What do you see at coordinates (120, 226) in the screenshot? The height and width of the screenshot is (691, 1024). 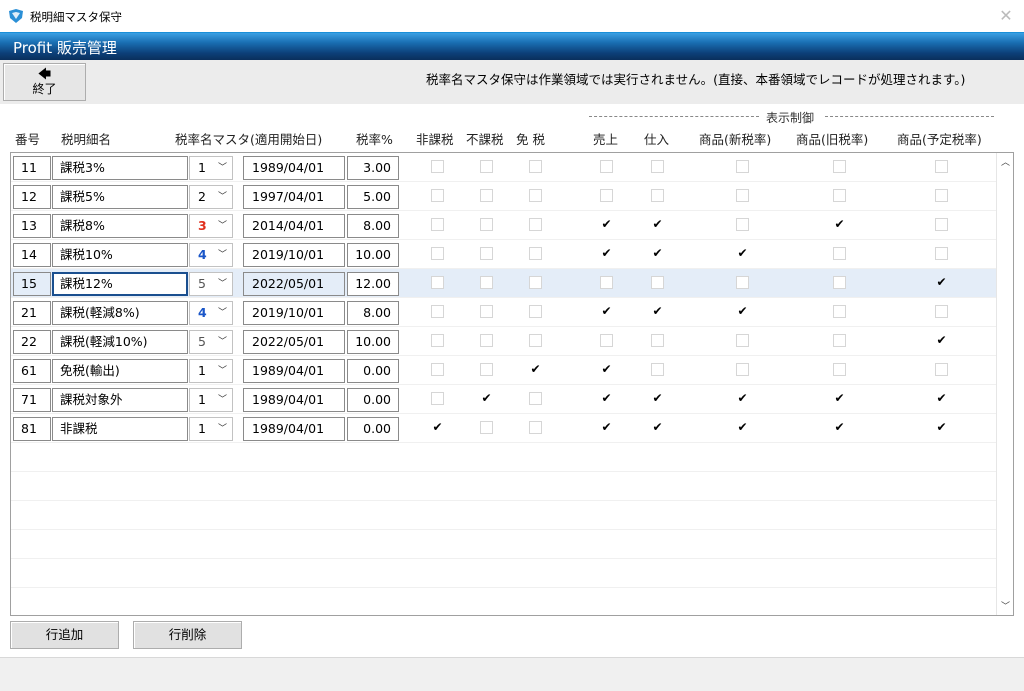 I see `row-name-input: 課税8%` at bounding box center [120, 226].